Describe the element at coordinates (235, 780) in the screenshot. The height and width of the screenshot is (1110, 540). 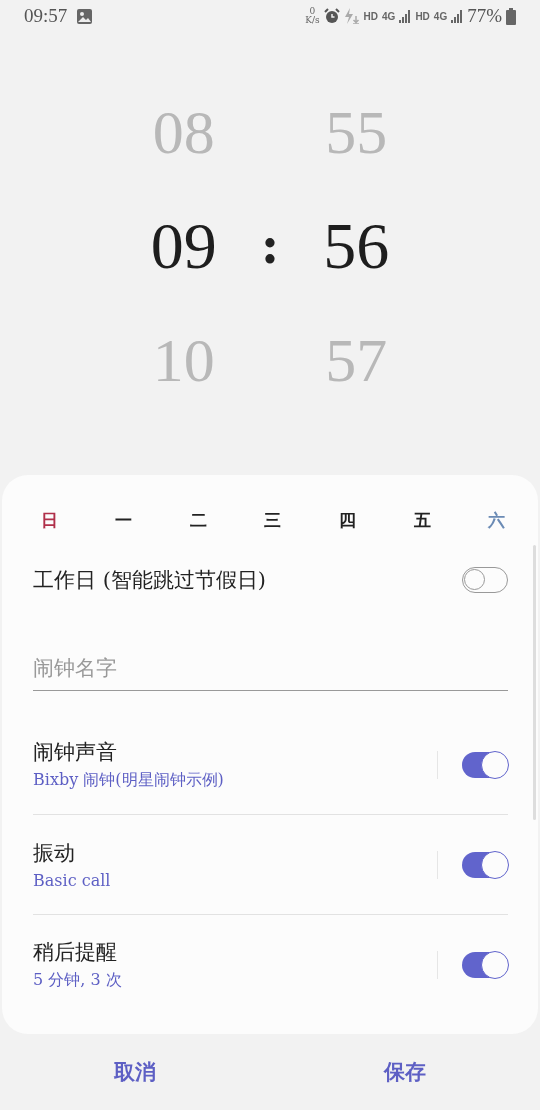
I see `setting-value: Bixby 闹钟(明星闹钟示例)` at that location.